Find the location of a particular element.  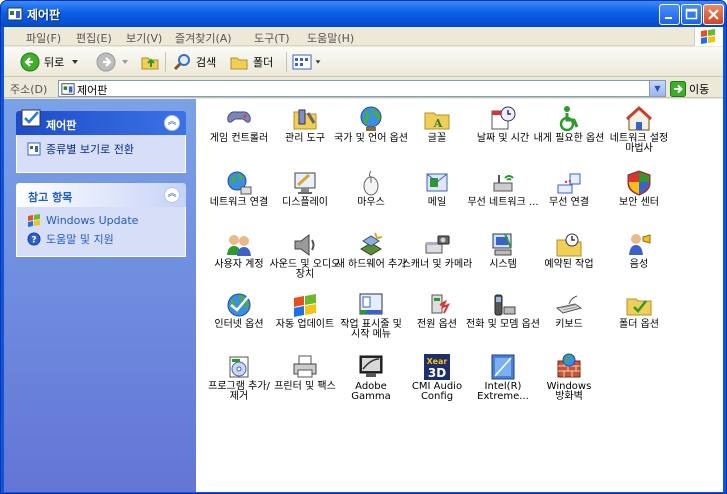

control-panel-item: 네트워크 연결 is located at coordinates (239, 200).